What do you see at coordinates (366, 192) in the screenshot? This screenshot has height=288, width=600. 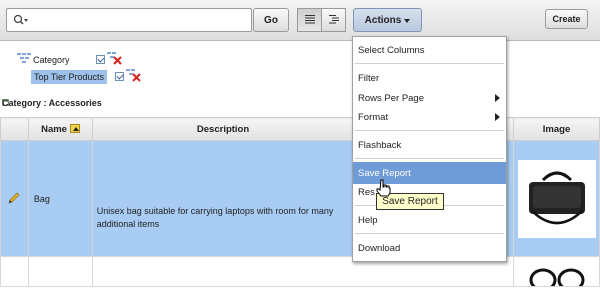 I see `menu-item-label: Res` at bounding box center [366, 192].